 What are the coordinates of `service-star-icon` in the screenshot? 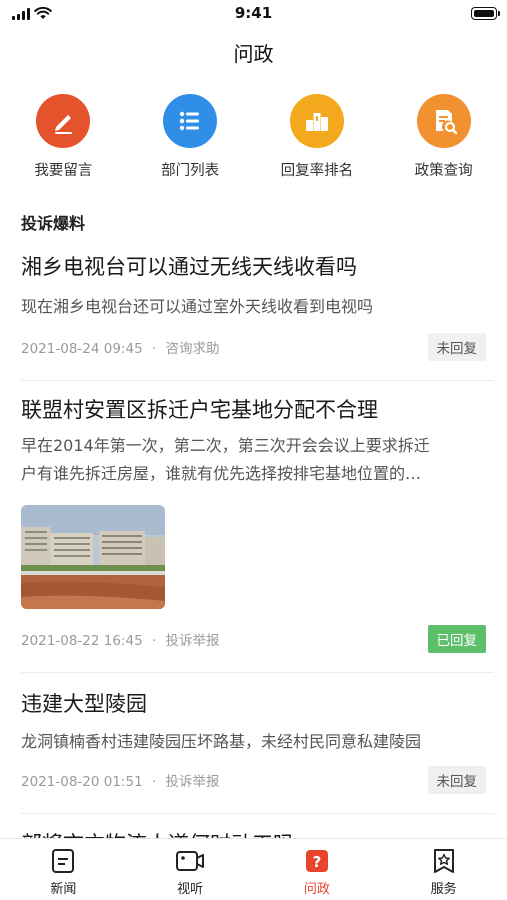 It's located at (443, 861).